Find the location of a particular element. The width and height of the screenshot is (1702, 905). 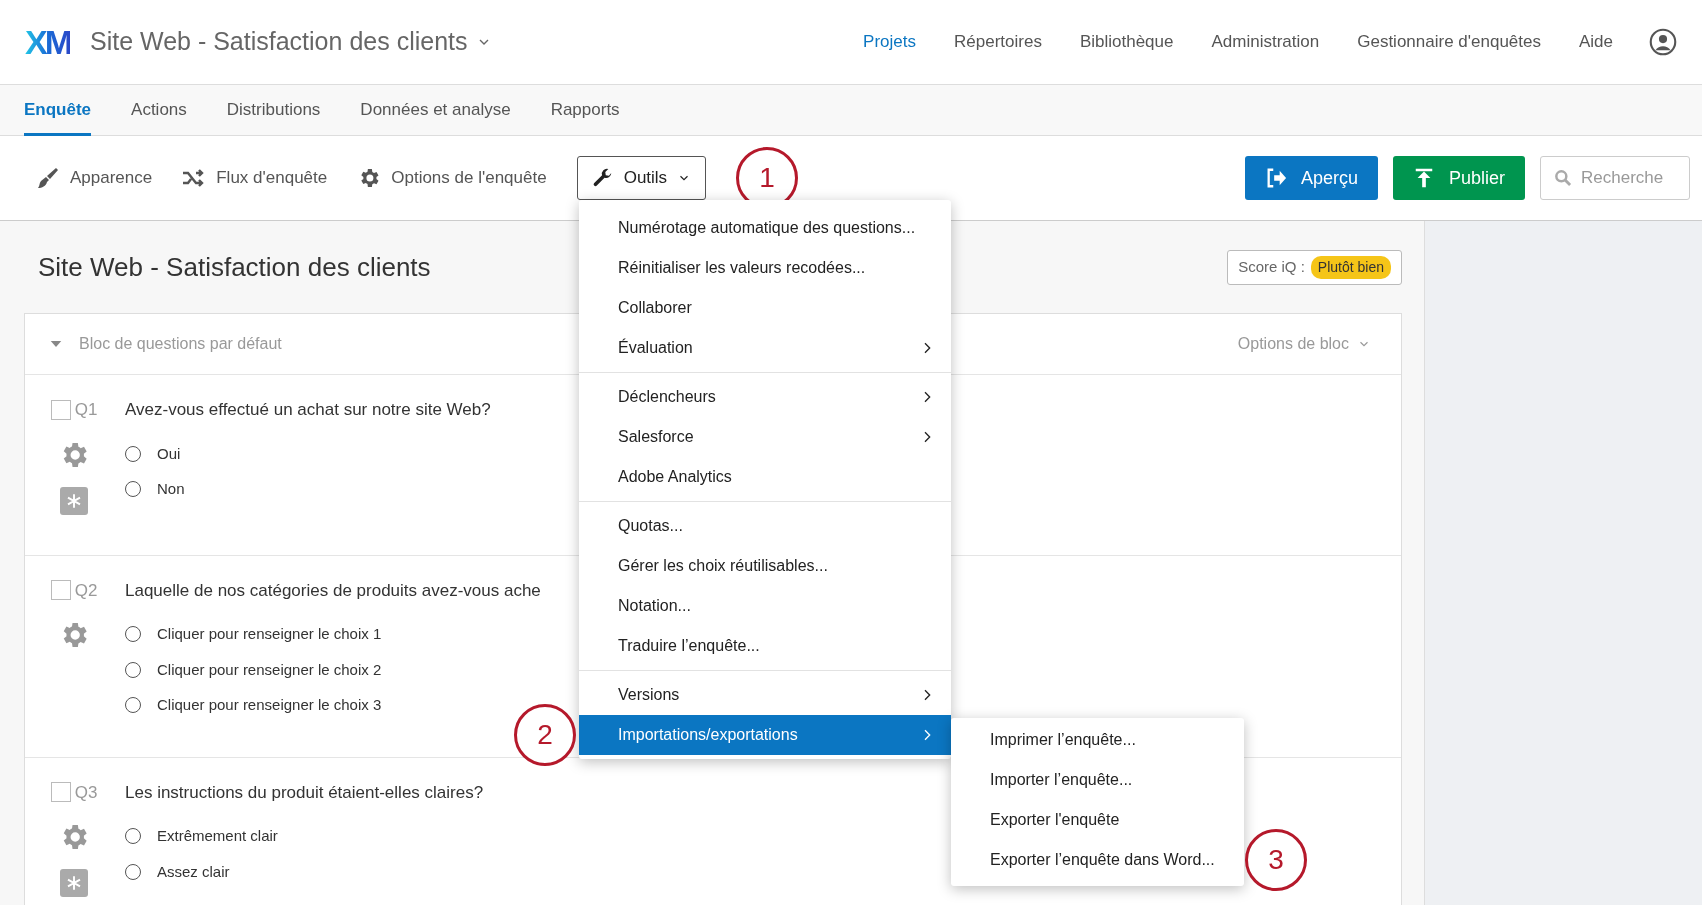

survey-tab: Distributions is located at coordinates (273, 110).